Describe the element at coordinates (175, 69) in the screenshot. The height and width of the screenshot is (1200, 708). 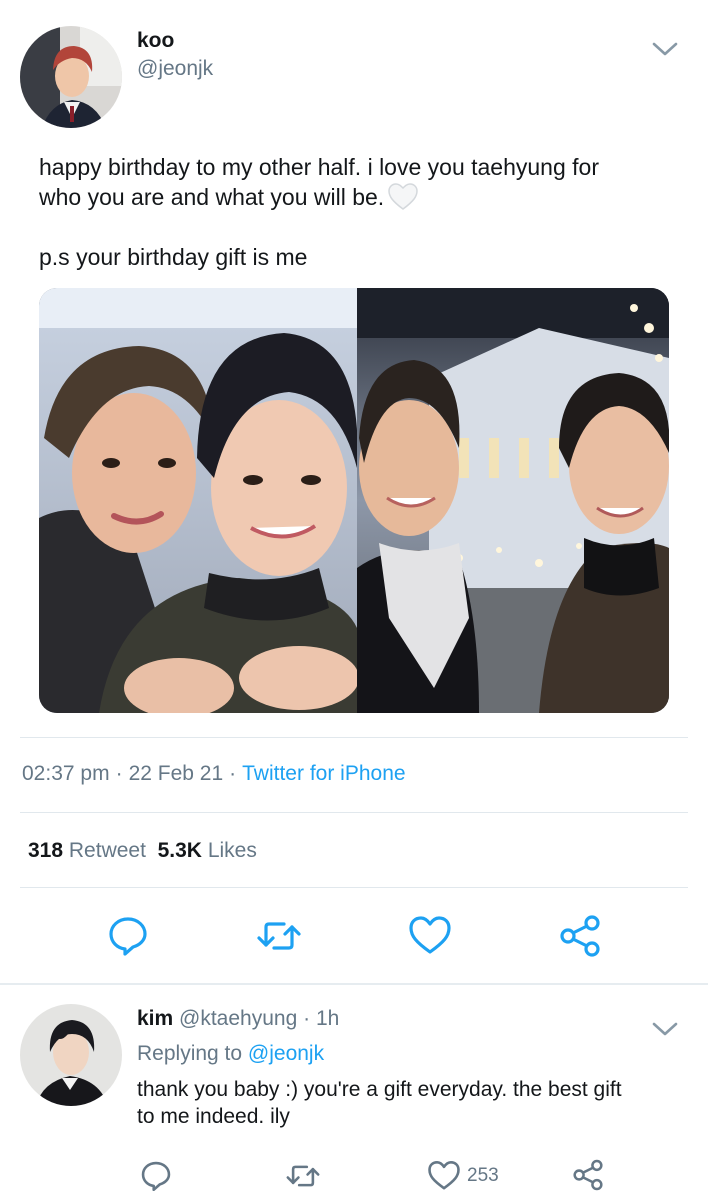
I see `author-handle: @jeonjk` at that location.